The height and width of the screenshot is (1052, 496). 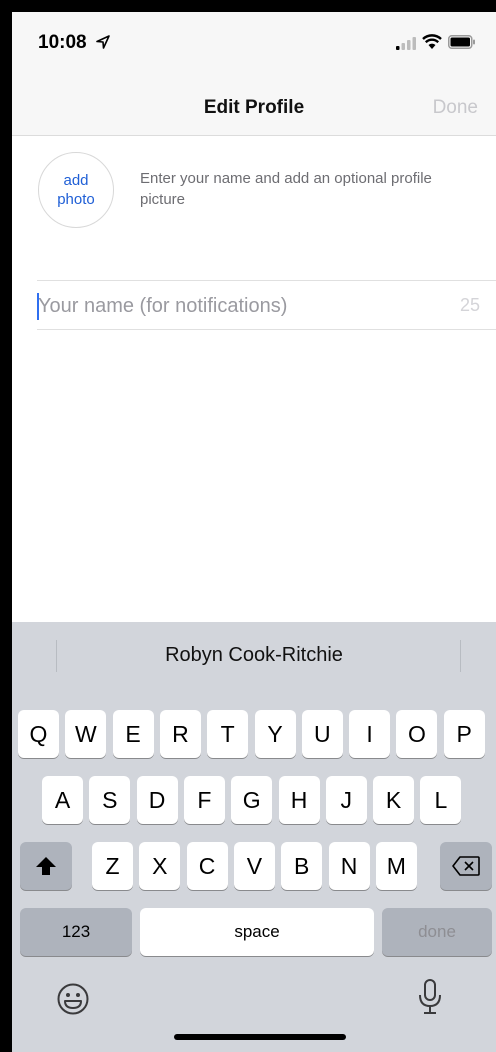 I want to click on key-t: T, so click(x=228, y=734).